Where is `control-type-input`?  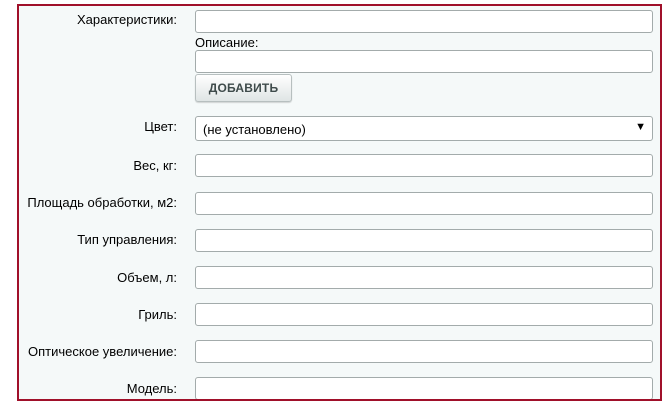
control-type-input is located at coordinates (424, 240).